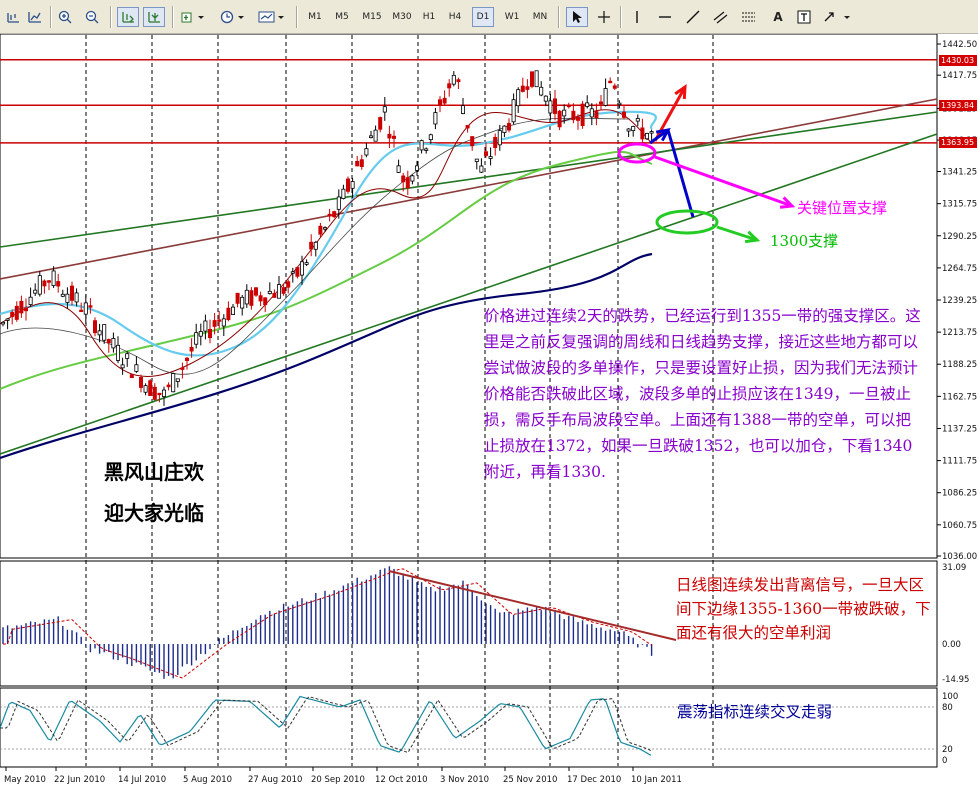  I want to click on text-label-icon, so click(804, 17).